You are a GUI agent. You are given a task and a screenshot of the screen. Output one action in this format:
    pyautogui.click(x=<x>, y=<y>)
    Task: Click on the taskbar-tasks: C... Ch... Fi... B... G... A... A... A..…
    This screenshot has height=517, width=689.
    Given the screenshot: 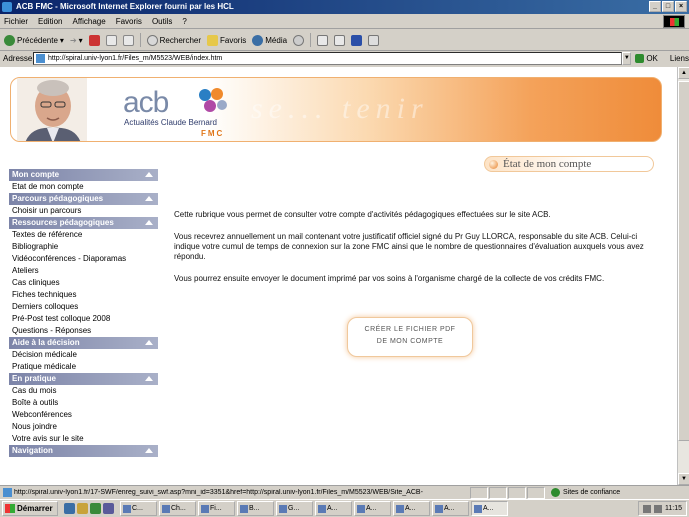 What is the action you would take?
    pyautogui.click(x=314, y=508)
    